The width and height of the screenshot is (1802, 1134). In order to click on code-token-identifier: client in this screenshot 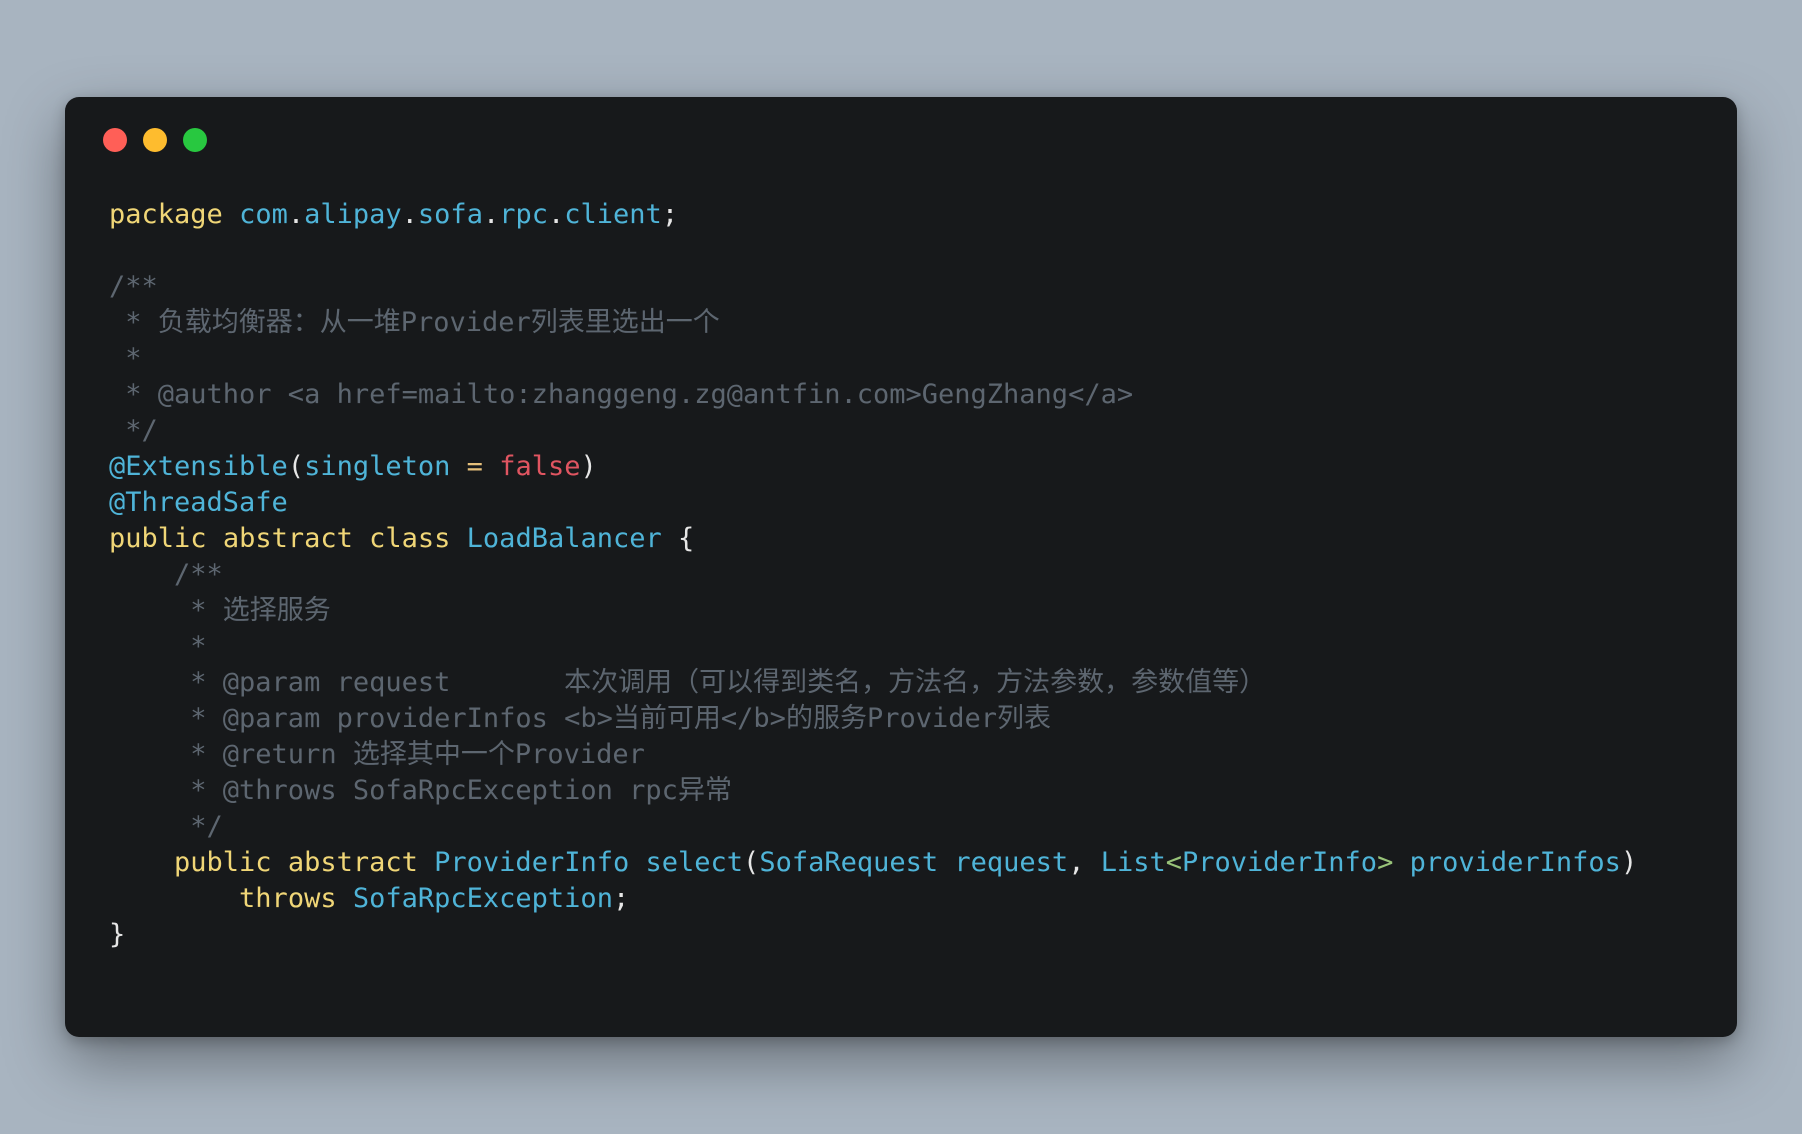, I will do `click(613, 214)`.